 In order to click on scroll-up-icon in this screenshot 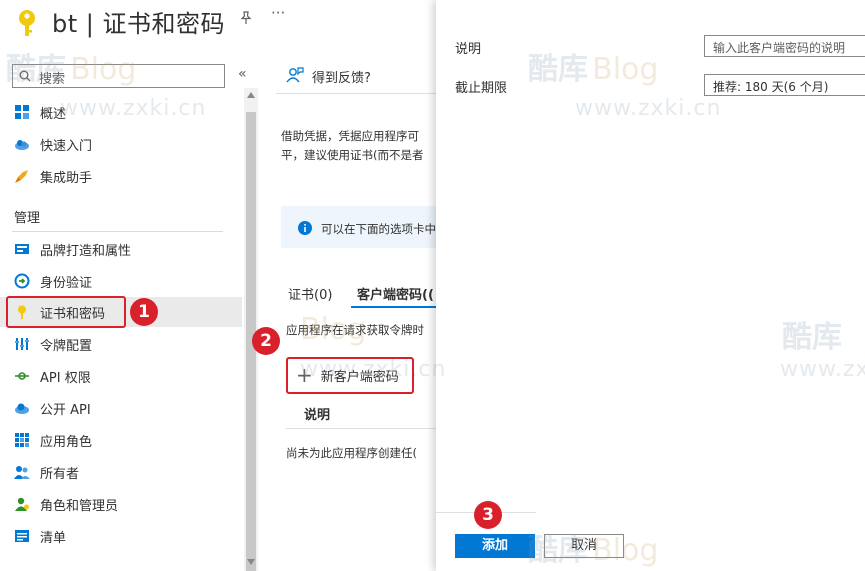, I will do `click(251, 95)`.